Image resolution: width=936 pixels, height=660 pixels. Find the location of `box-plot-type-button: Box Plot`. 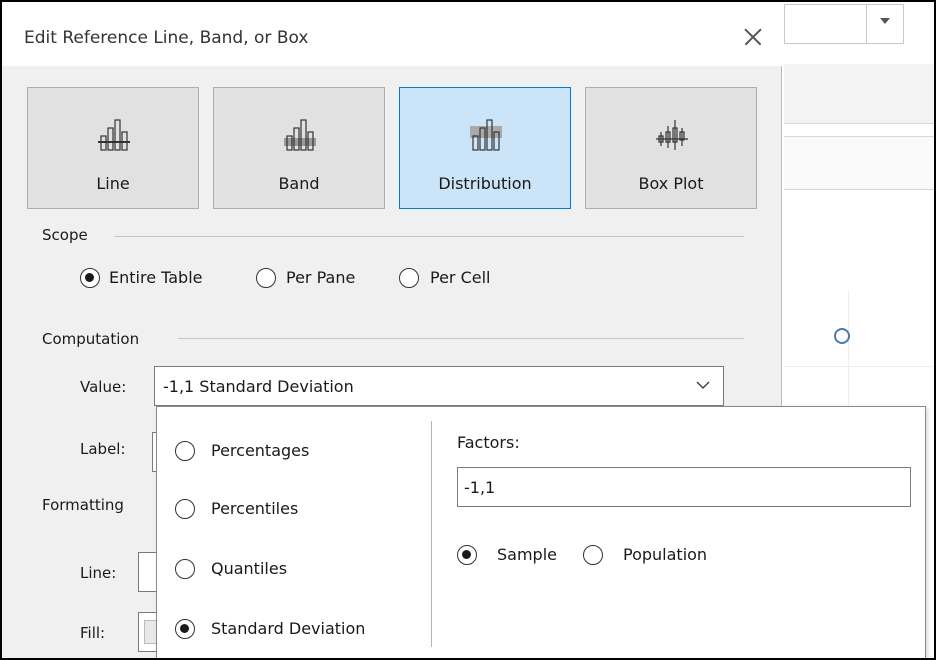

box-plot-type-button: Box Plot is located at coordinates (671, 148).